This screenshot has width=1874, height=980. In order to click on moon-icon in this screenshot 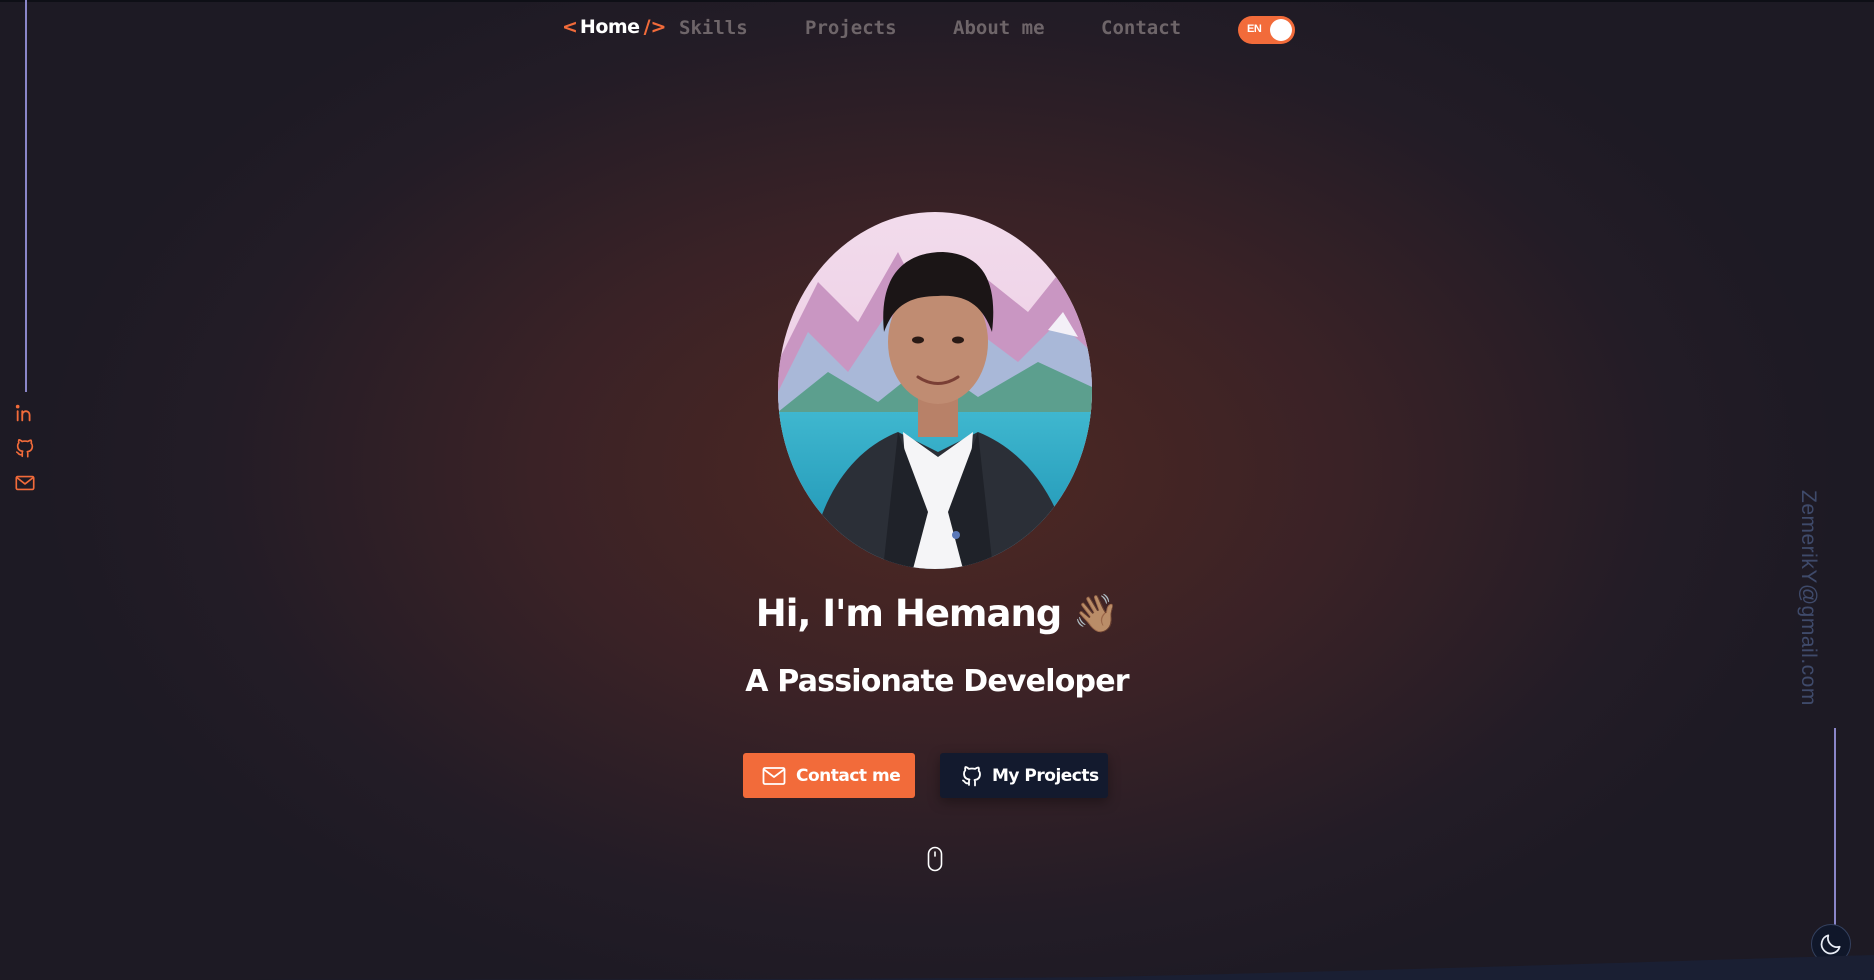, I will do `click(1830, 944)`.